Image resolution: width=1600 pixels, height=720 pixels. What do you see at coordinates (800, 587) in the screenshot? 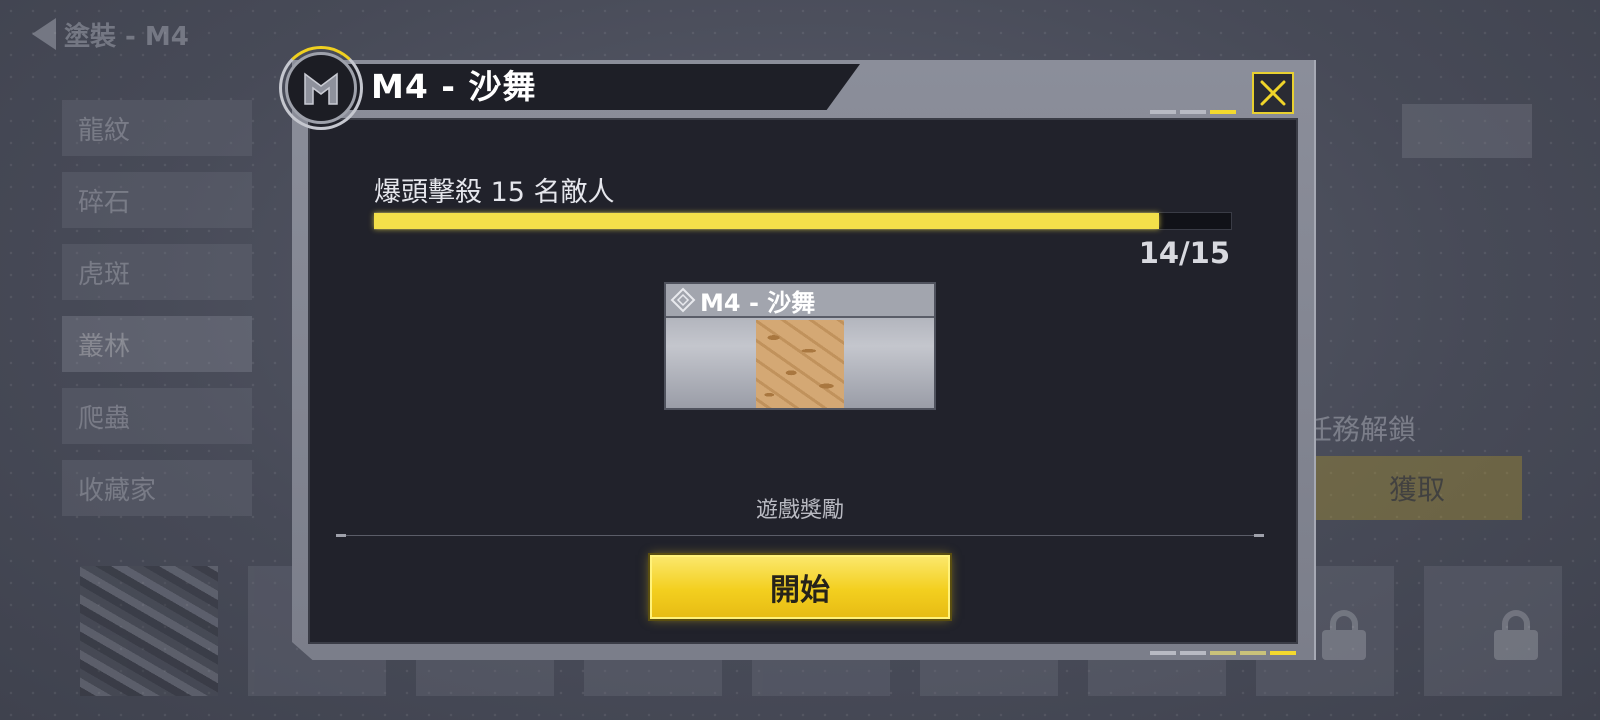
I see `start-button: 開始` at bounding box center [800, 587].